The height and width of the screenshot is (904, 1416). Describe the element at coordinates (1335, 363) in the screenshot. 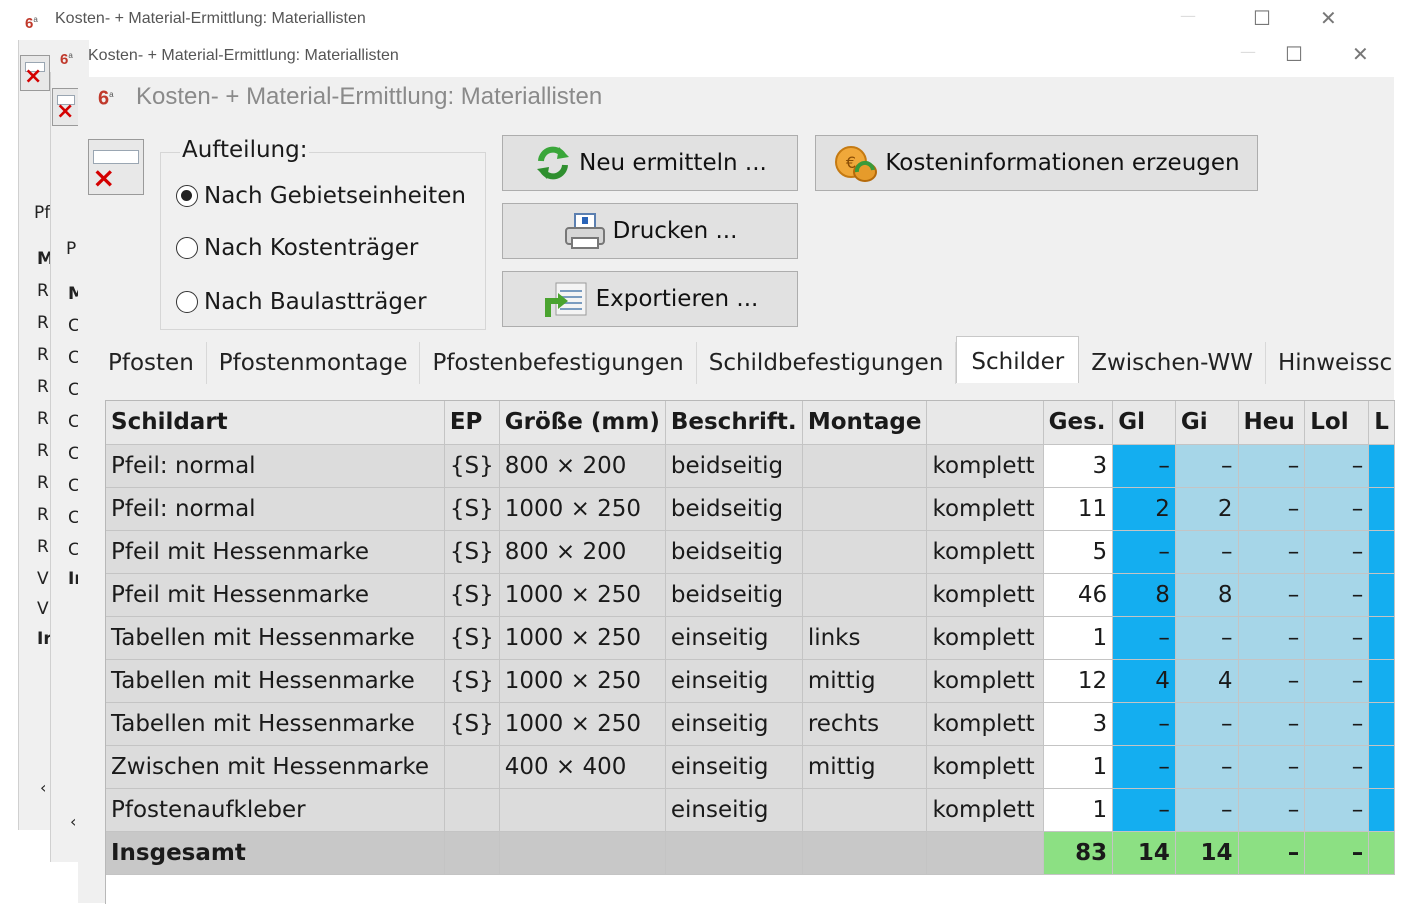

I see `tab-hinweisschilder: Hinweissc` at that location.